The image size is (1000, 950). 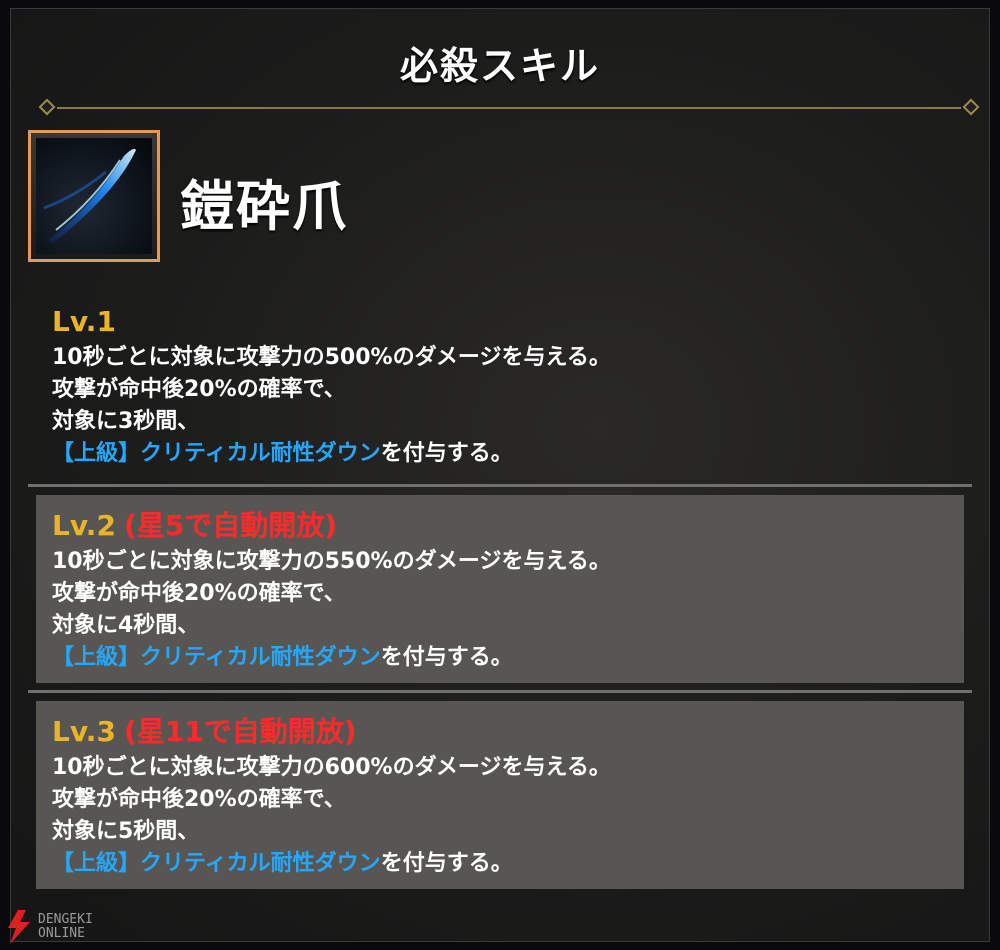 What do you see at coordinates (199, 799) in the screenshot?
I see `level-3-line-2: 攻撃が命中後20%の確率で、` at bounding box center [199, 799].